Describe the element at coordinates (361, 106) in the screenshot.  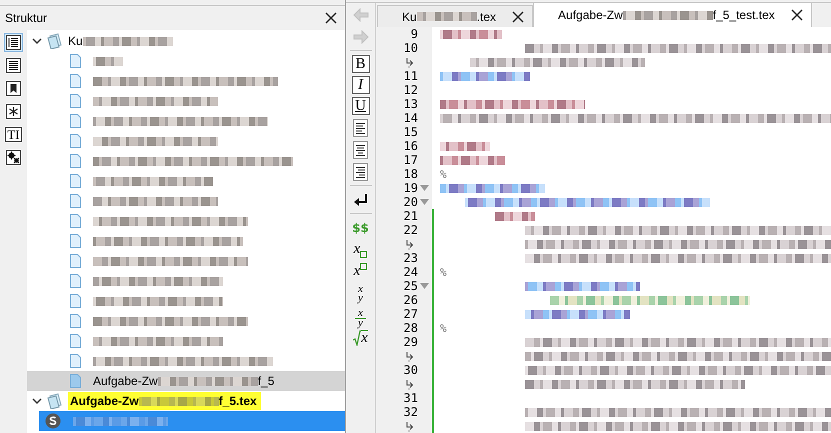
I see `underline-button: U` at that location.